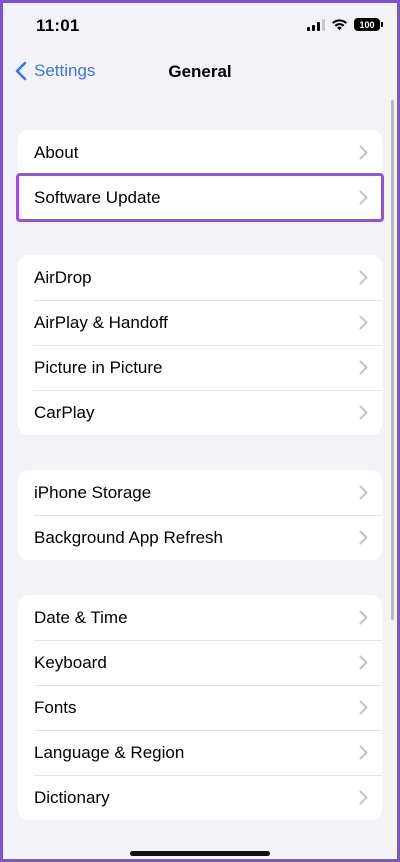  Describe the element at coordinates (200, 277) in the screenshot. I see `row-airdrop: AirDrop` at that location.